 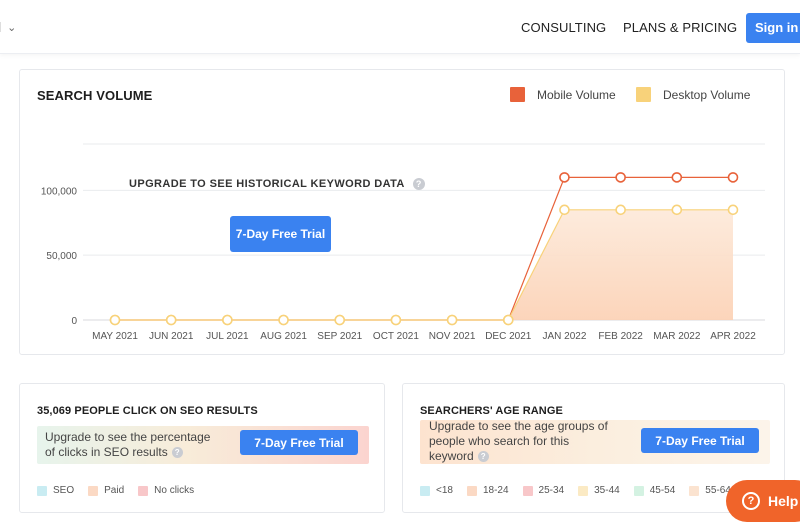 I want to click on legend-seo: SEO, so click(x=55, y=490).